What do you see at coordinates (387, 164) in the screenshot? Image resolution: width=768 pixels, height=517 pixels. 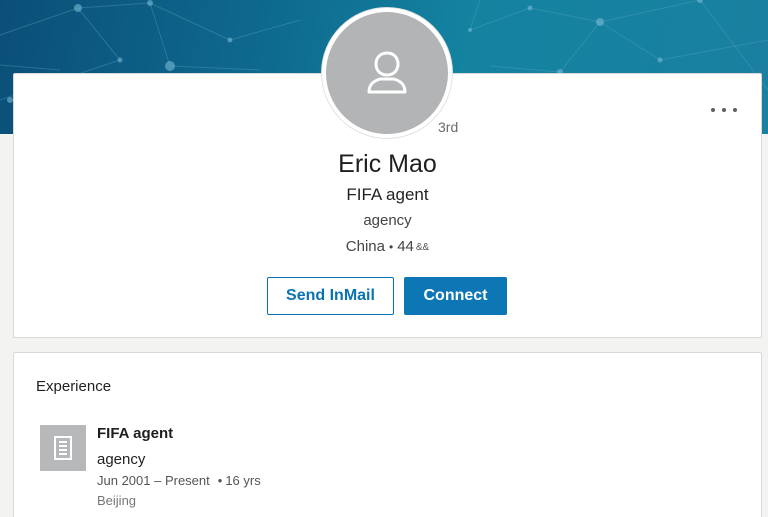 I see `profile-name: Eric Mao` at bounding box center [387, 164].